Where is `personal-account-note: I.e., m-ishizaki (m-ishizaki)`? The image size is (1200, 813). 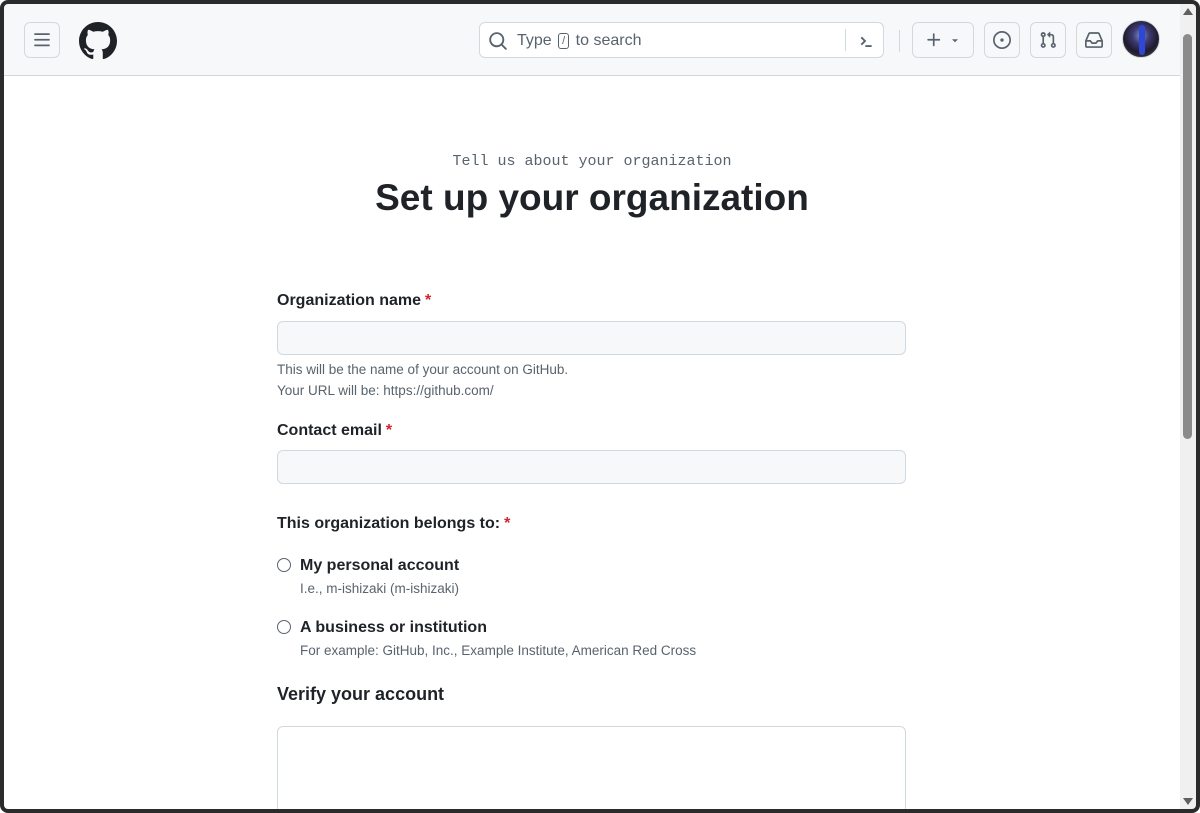
personal-account-note: I.e., m-ishizaki (m-ishizaki) is located at coordinates (380, 588).